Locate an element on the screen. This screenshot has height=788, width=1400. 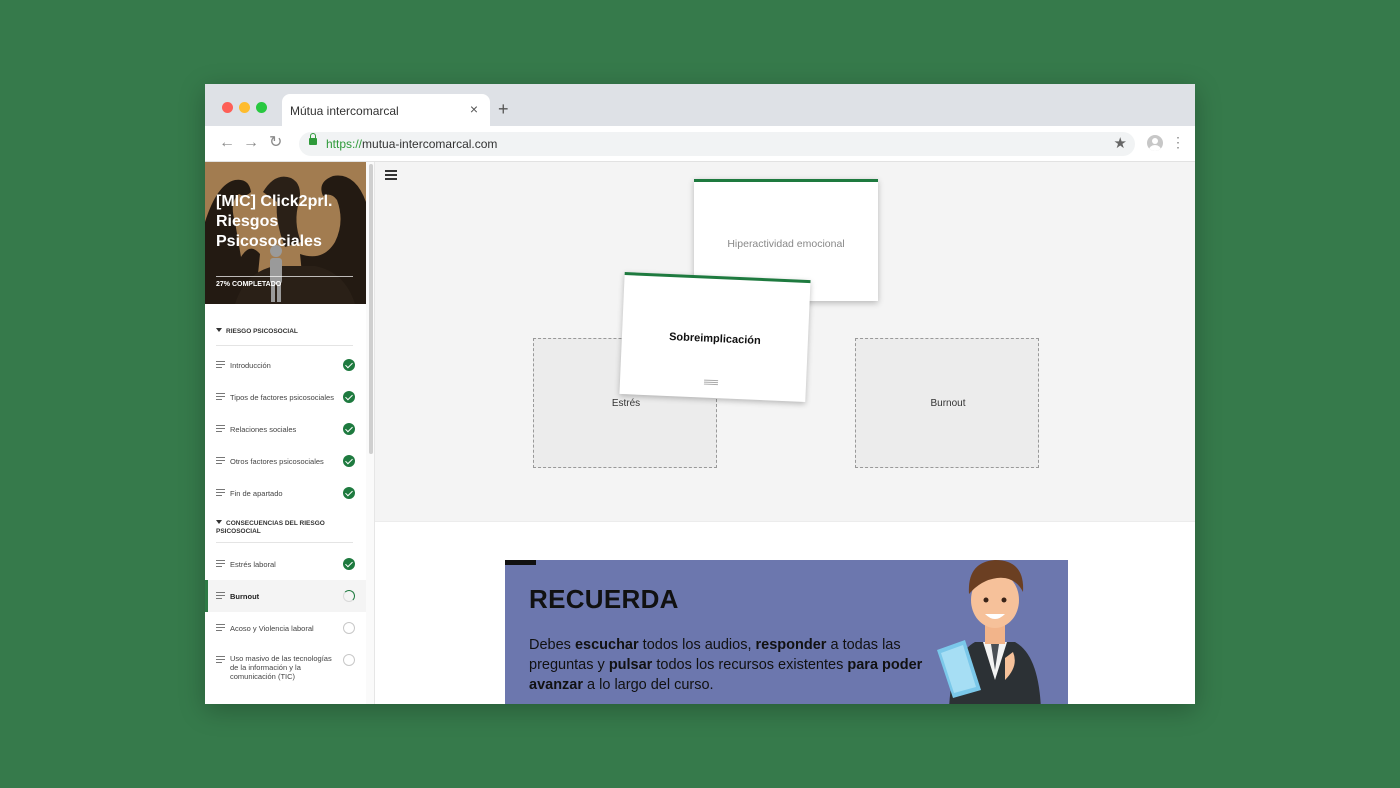
browser-tab: Mútua intercomarcal × is located at coordinates (386, 110).